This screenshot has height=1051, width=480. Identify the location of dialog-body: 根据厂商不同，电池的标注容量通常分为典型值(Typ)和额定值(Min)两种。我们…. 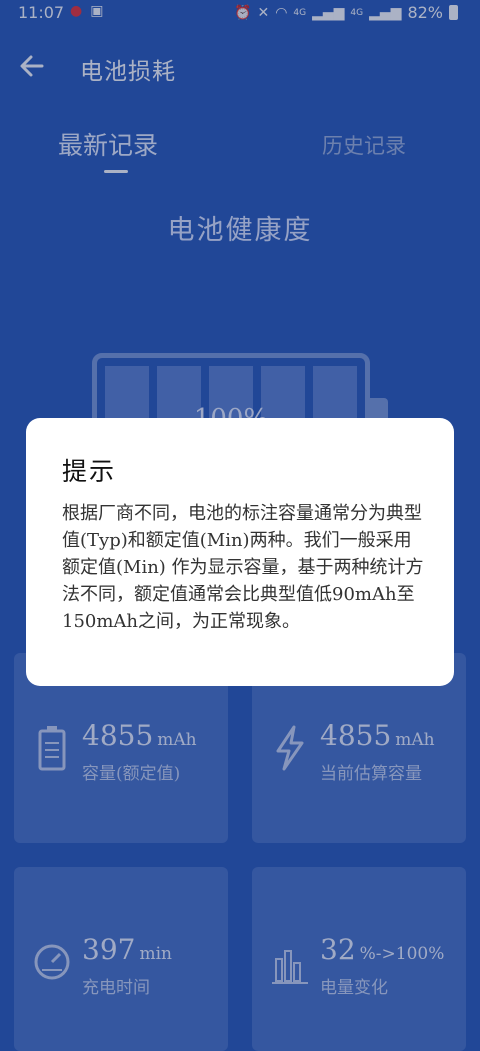
(243, 567).